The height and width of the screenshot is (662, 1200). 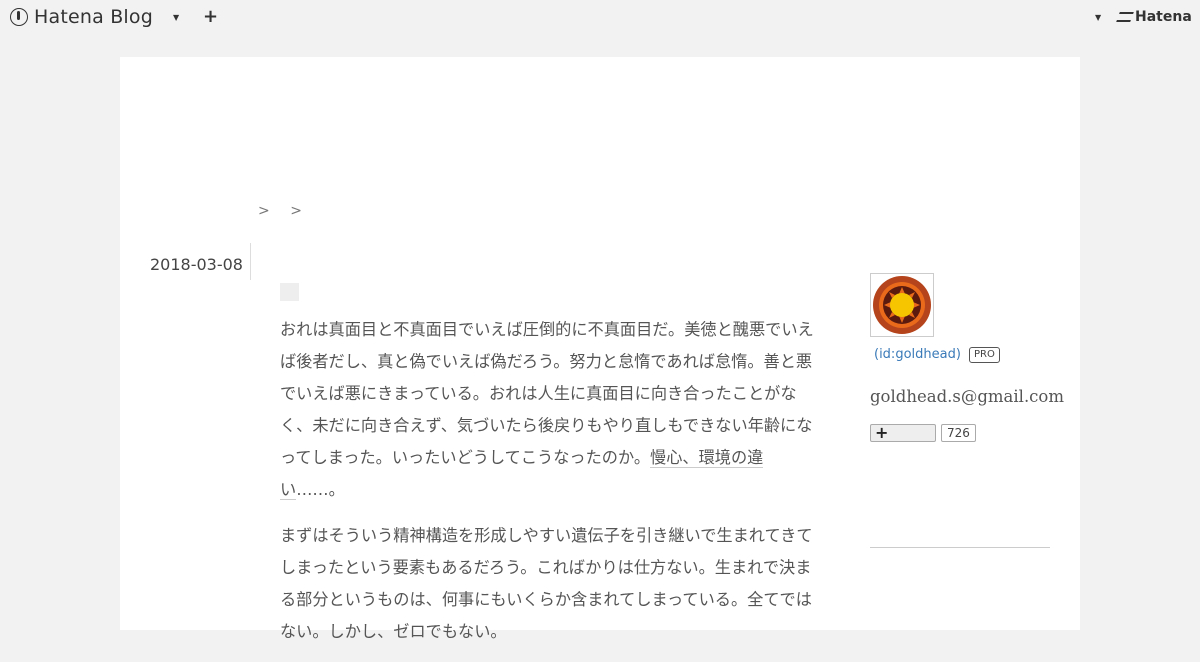 I want to click on sun-avatar-icon, so click(x=902, y=305).